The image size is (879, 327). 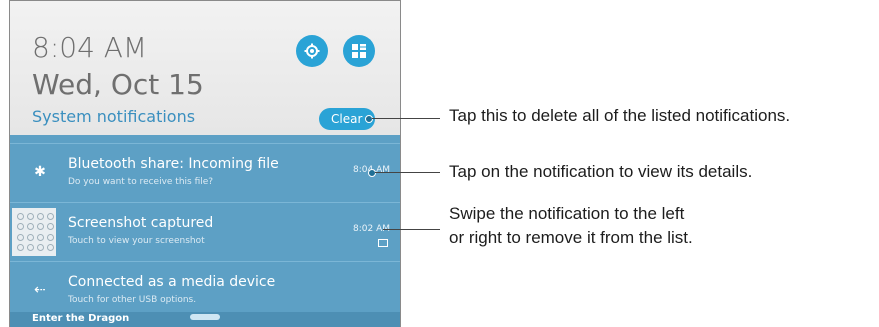 I want to click on grid-icon, so click(x=359, y=51).